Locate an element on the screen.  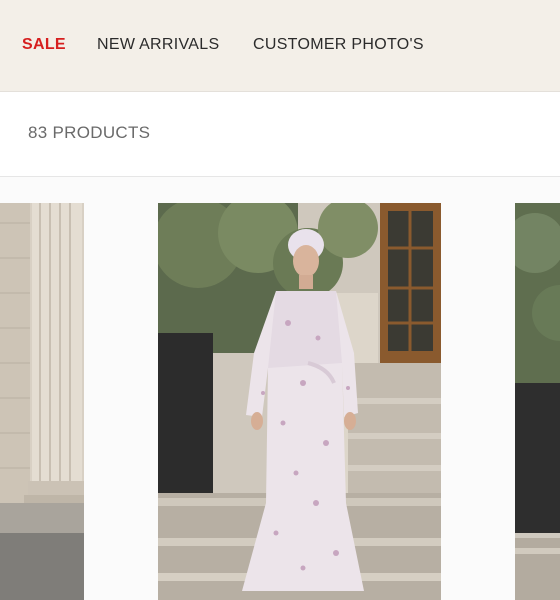
greenery-building-image is located at coordinates (537, 401).